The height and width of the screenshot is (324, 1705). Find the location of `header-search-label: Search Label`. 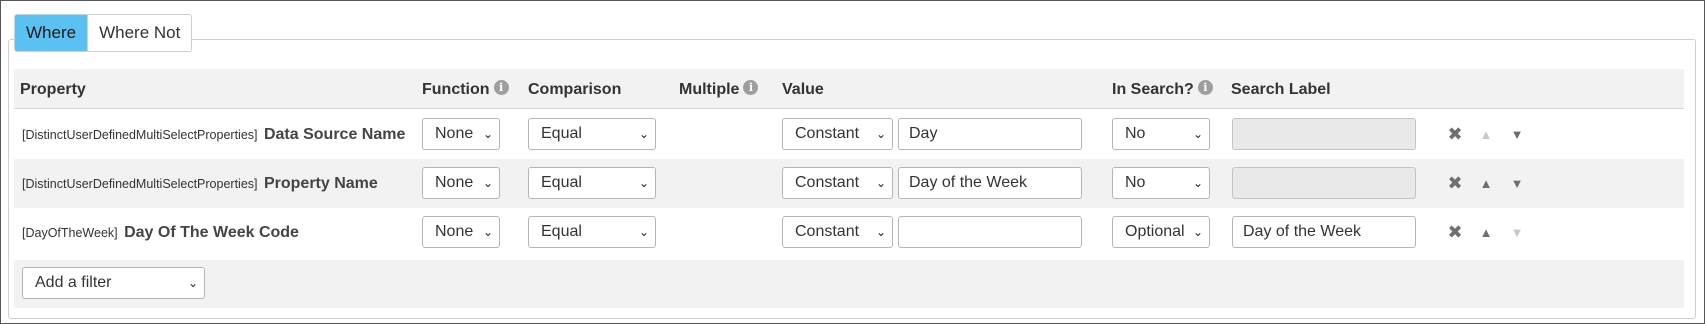

header-search-label: Search Label is located at coordinates (1281, 89).